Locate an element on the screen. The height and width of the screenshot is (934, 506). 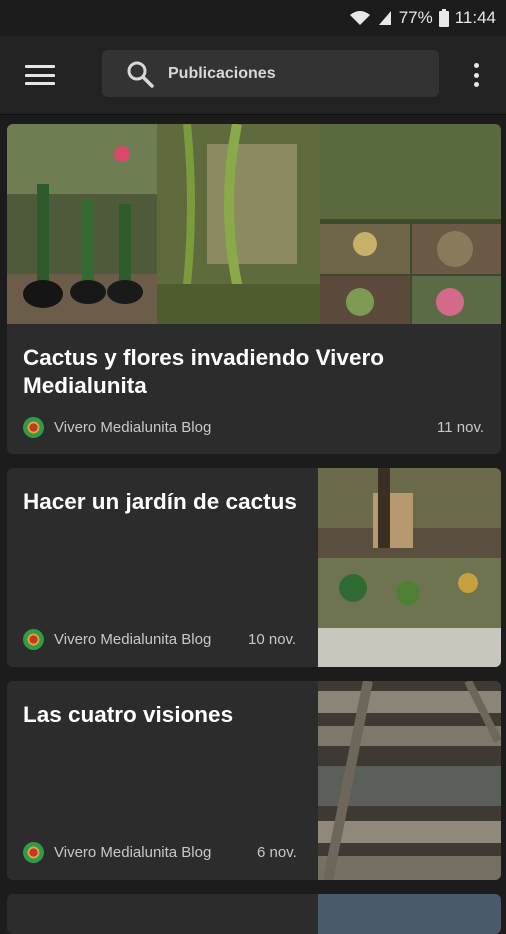
signal-icon is located at coordinates (384, 18).